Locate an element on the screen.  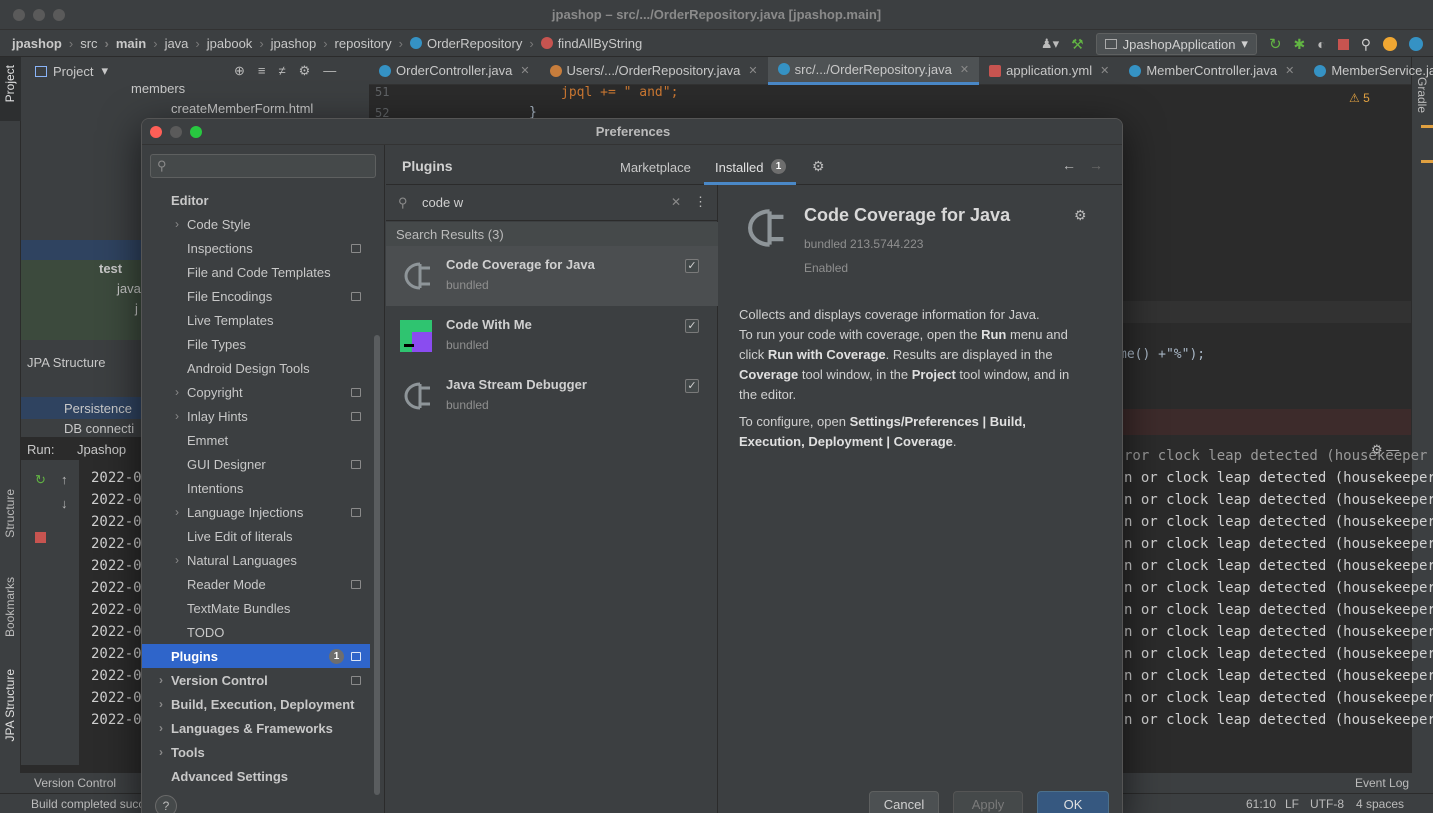
settings-item-languages-frameworks: › Languages & Frameworks is located at coordinates (256, 728).